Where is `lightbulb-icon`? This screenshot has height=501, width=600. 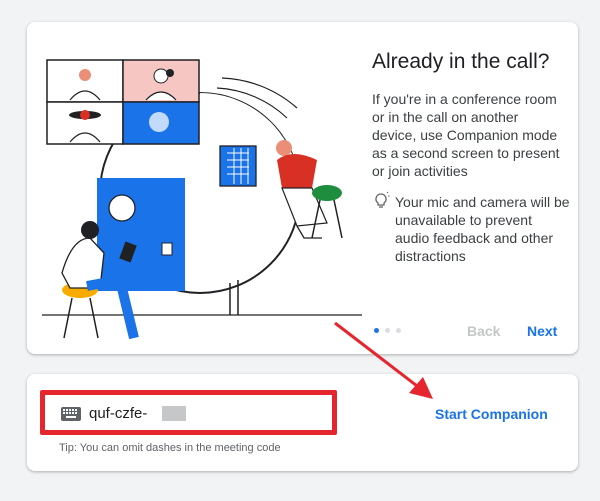
lightbulb-icon is located at coordinates (382, 199).